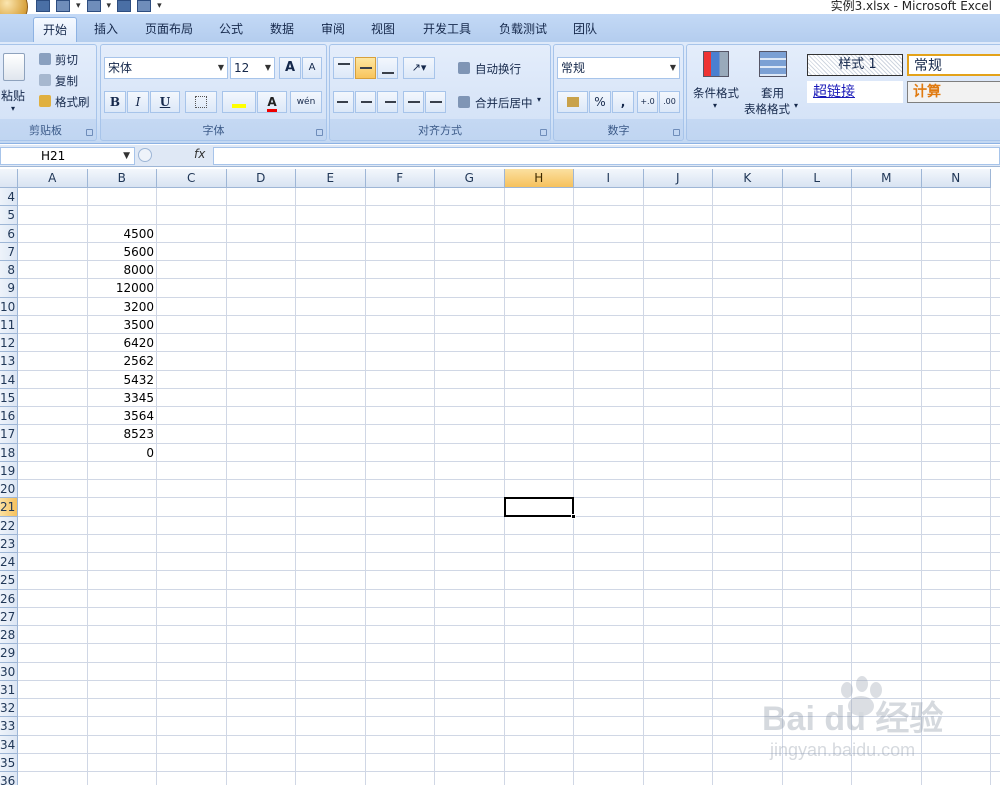  I want to click on shrink-font-button: A, so click(312, 68).